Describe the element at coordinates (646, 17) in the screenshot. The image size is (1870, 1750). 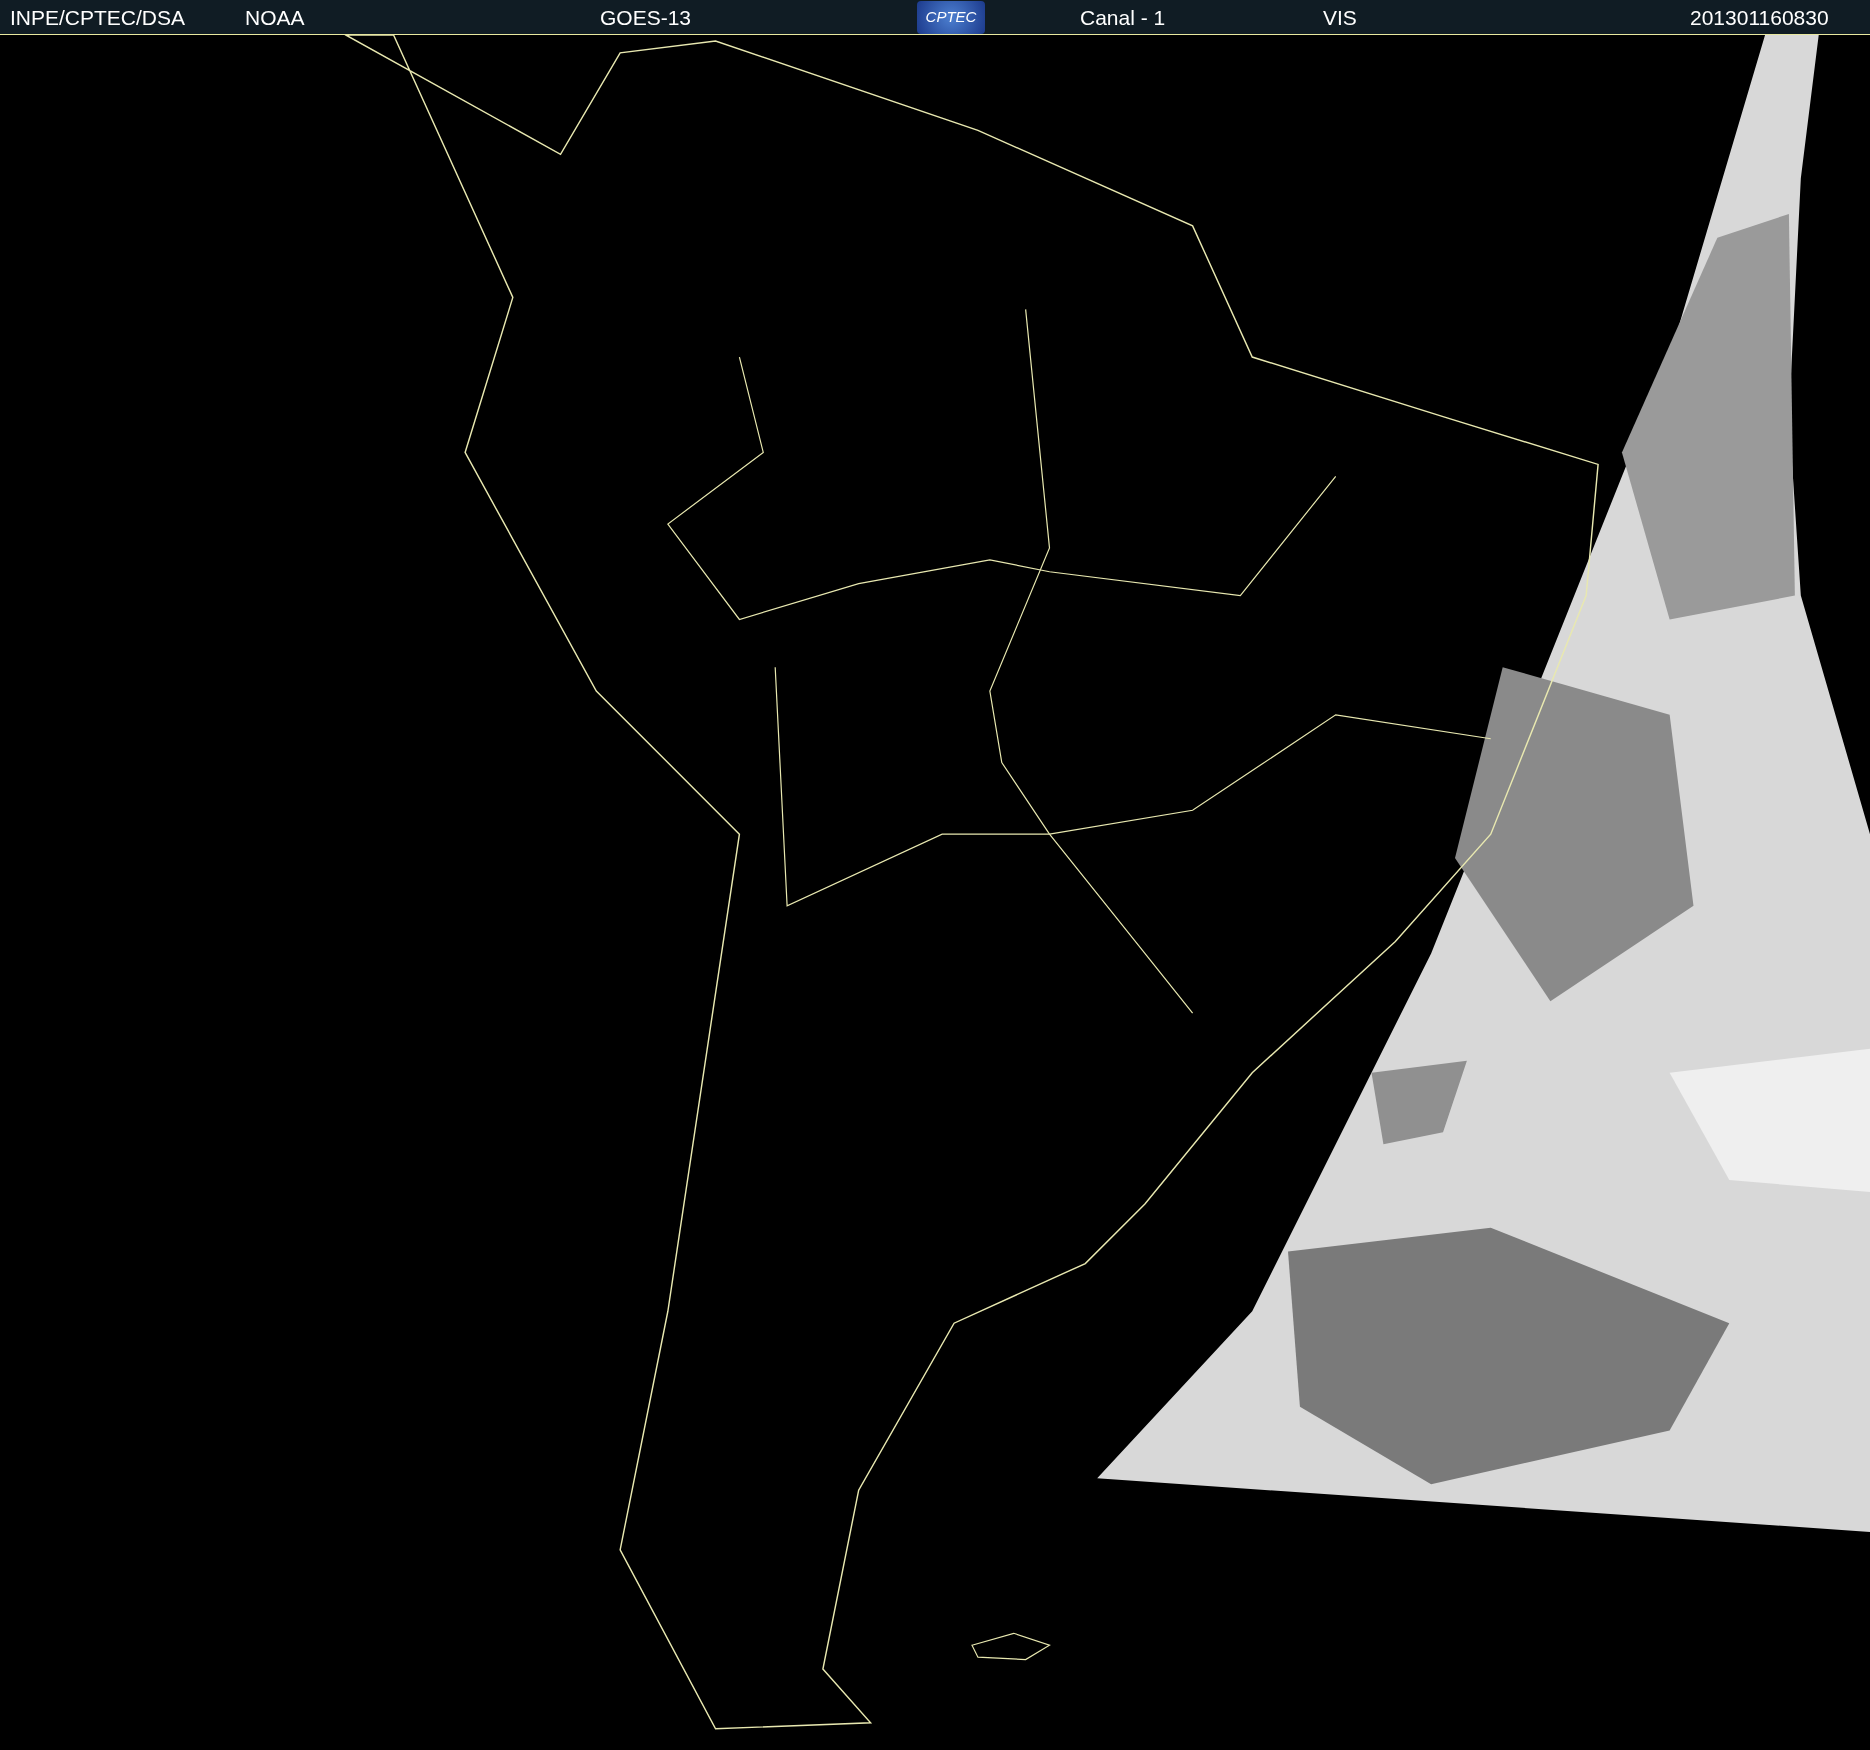
I see `header-label: GOES-13` at that location.